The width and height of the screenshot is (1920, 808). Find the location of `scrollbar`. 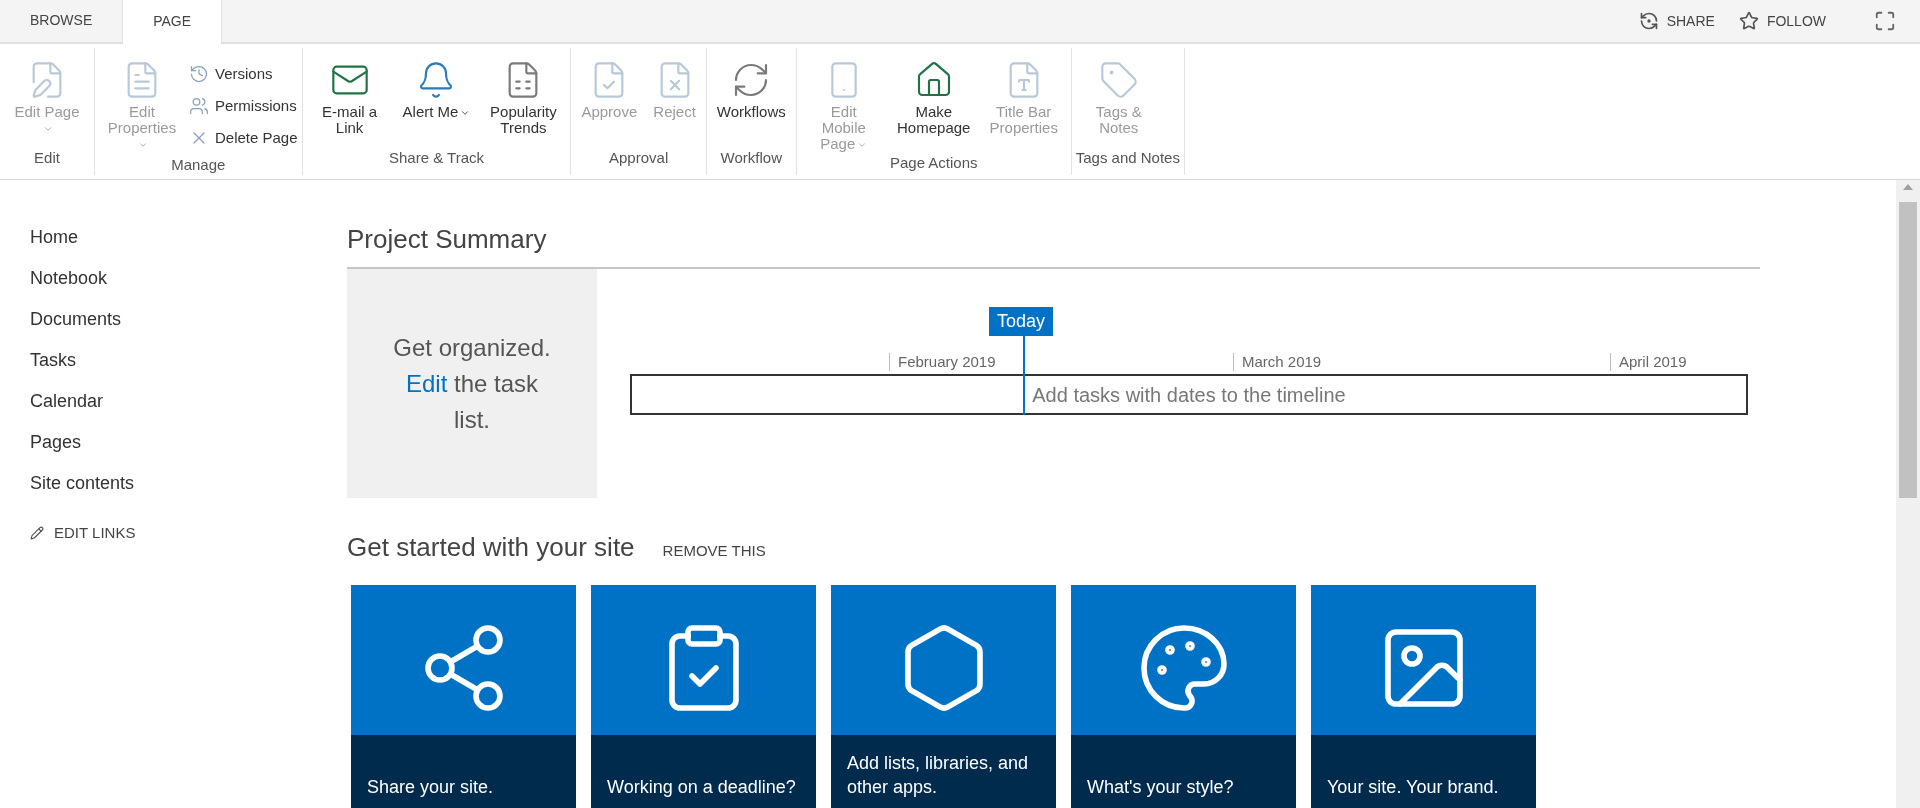

scrollbar is located at coordinates (1908, 494).